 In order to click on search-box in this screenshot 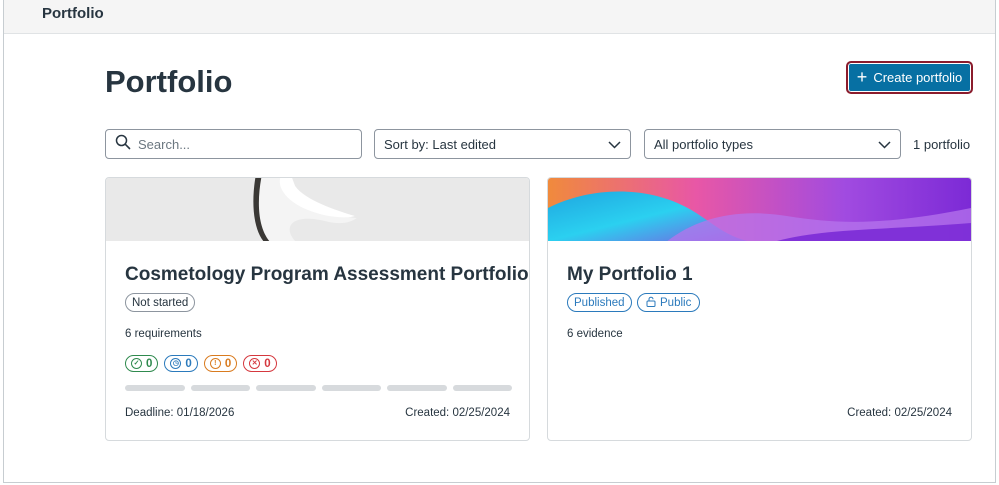, I will do `click(233, 144)`.